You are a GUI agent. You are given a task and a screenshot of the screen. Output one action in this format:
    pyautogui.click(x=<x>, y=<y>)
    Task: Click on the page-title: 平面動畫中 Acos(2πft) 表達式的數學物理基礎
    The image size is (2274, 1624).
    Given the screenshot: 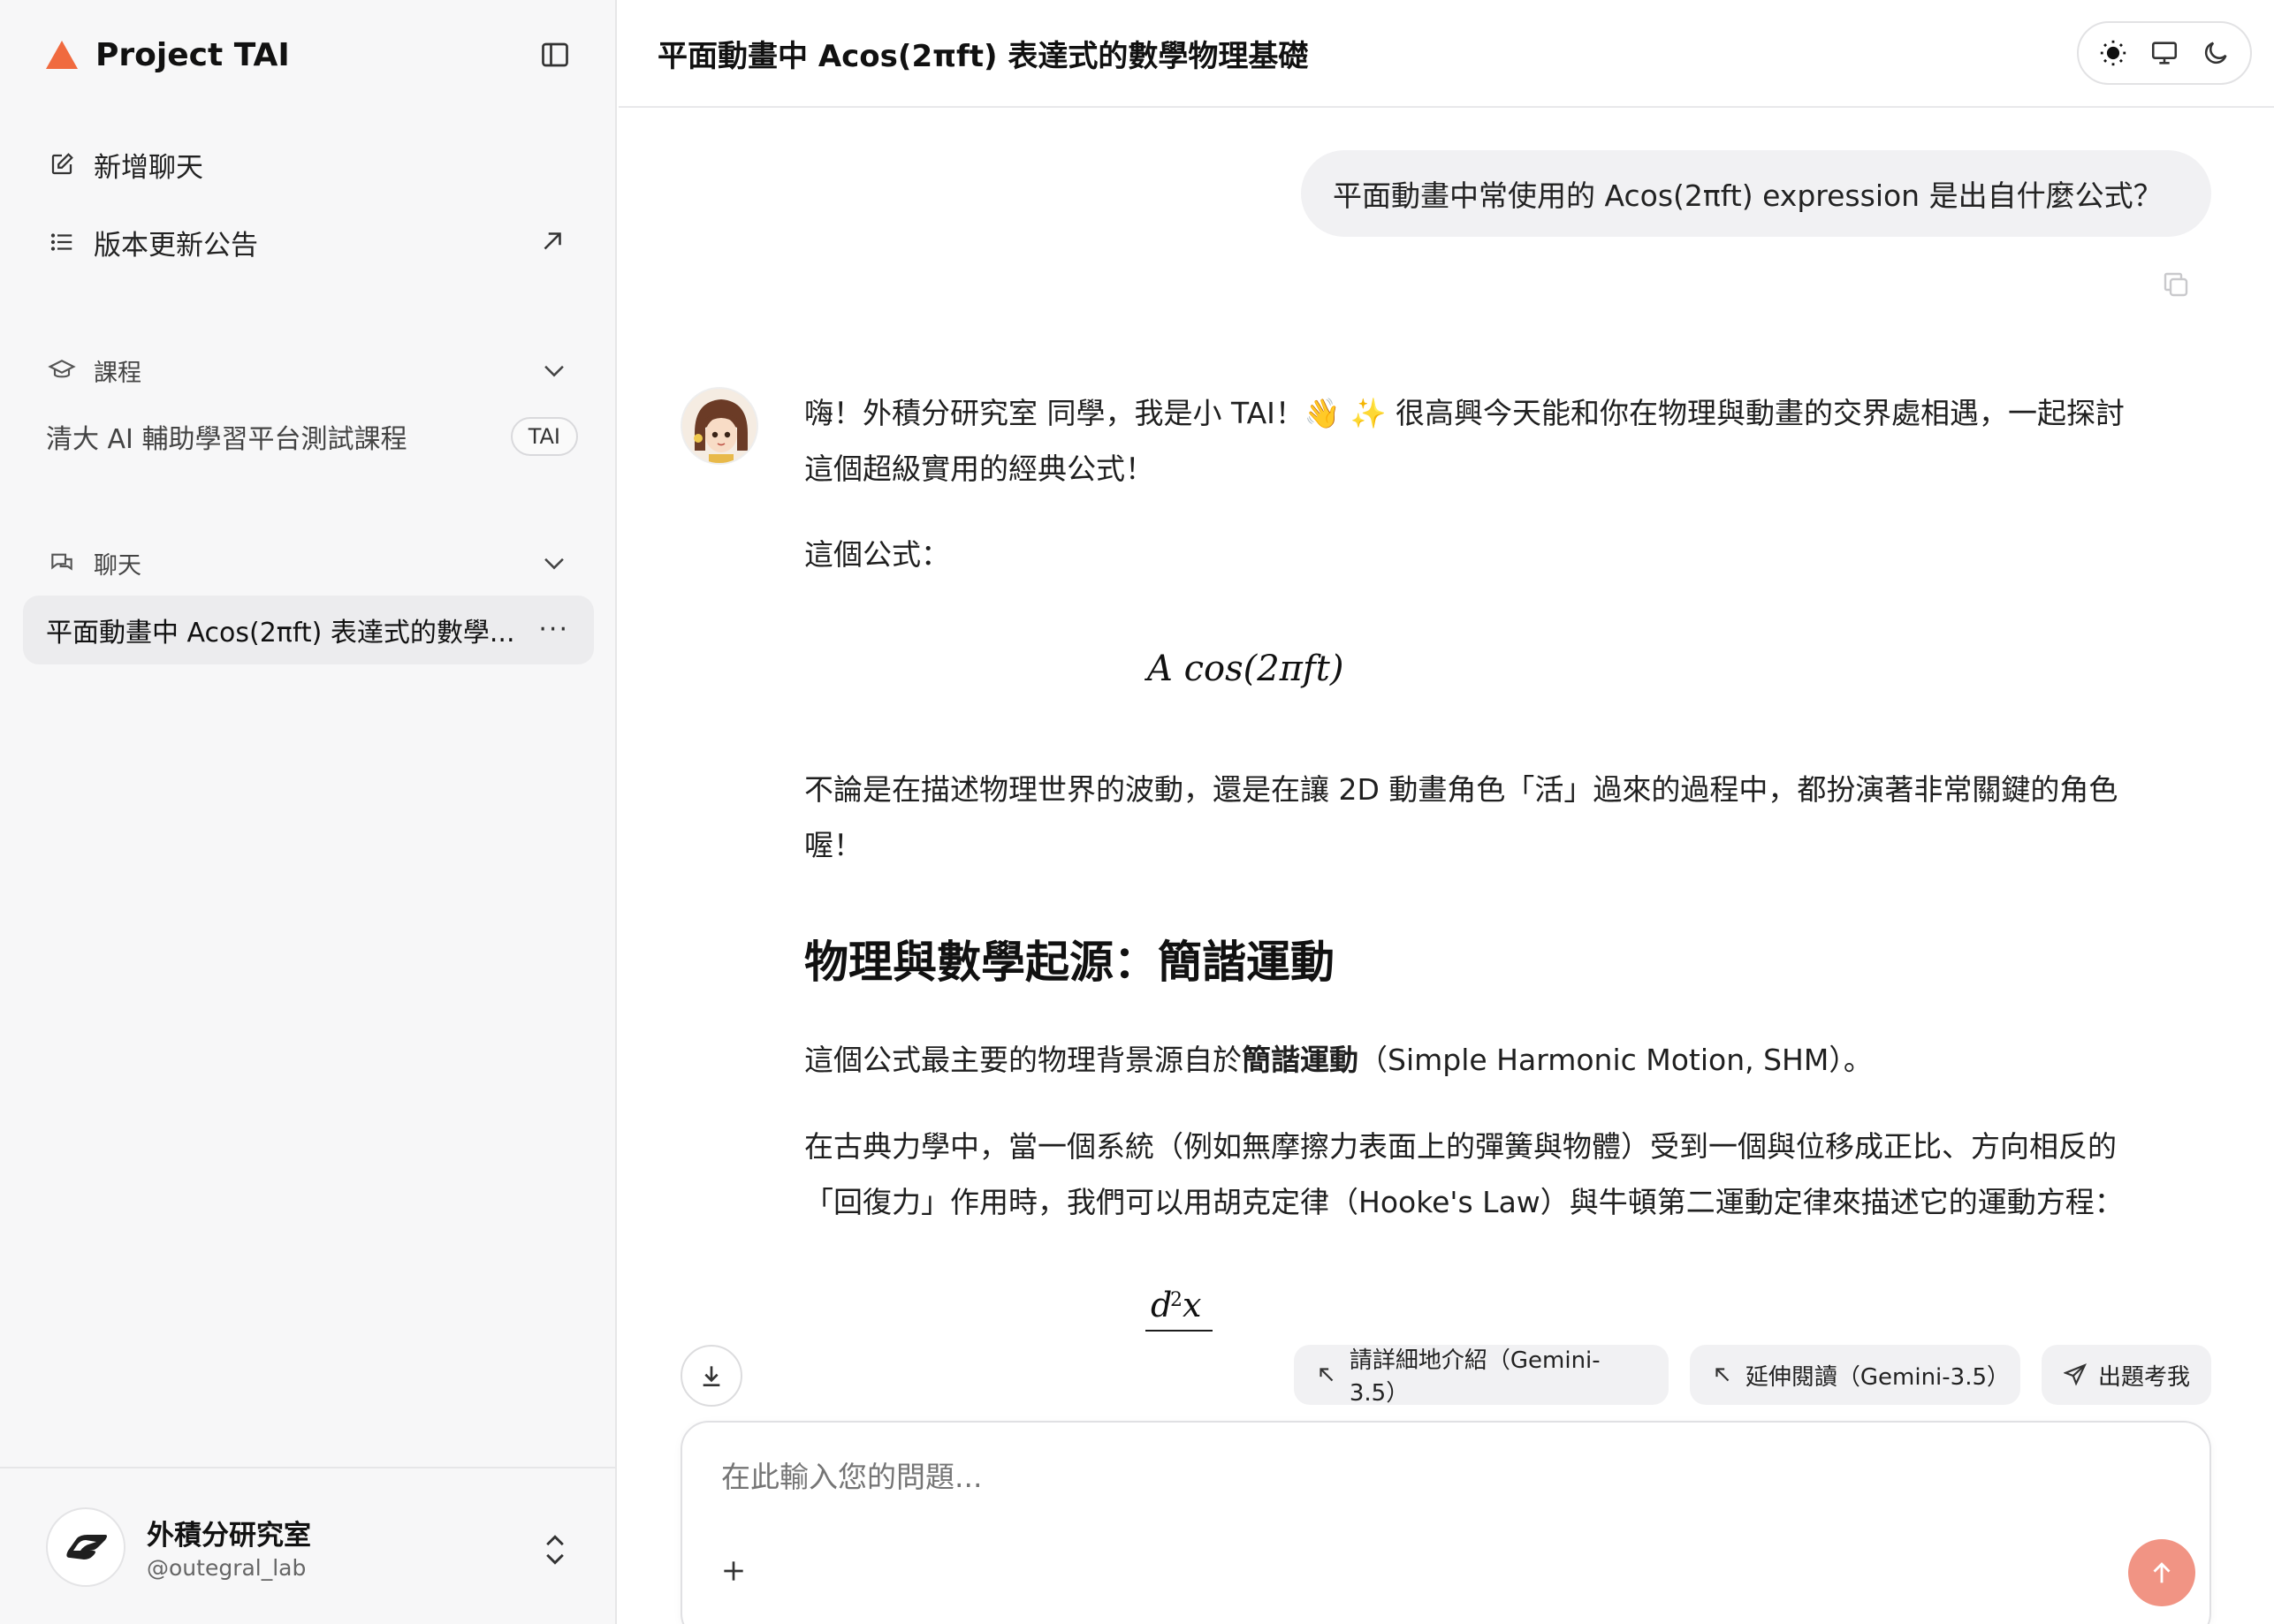 What is the action you would take?
    pyautogui.click(x=983, y=56)
    